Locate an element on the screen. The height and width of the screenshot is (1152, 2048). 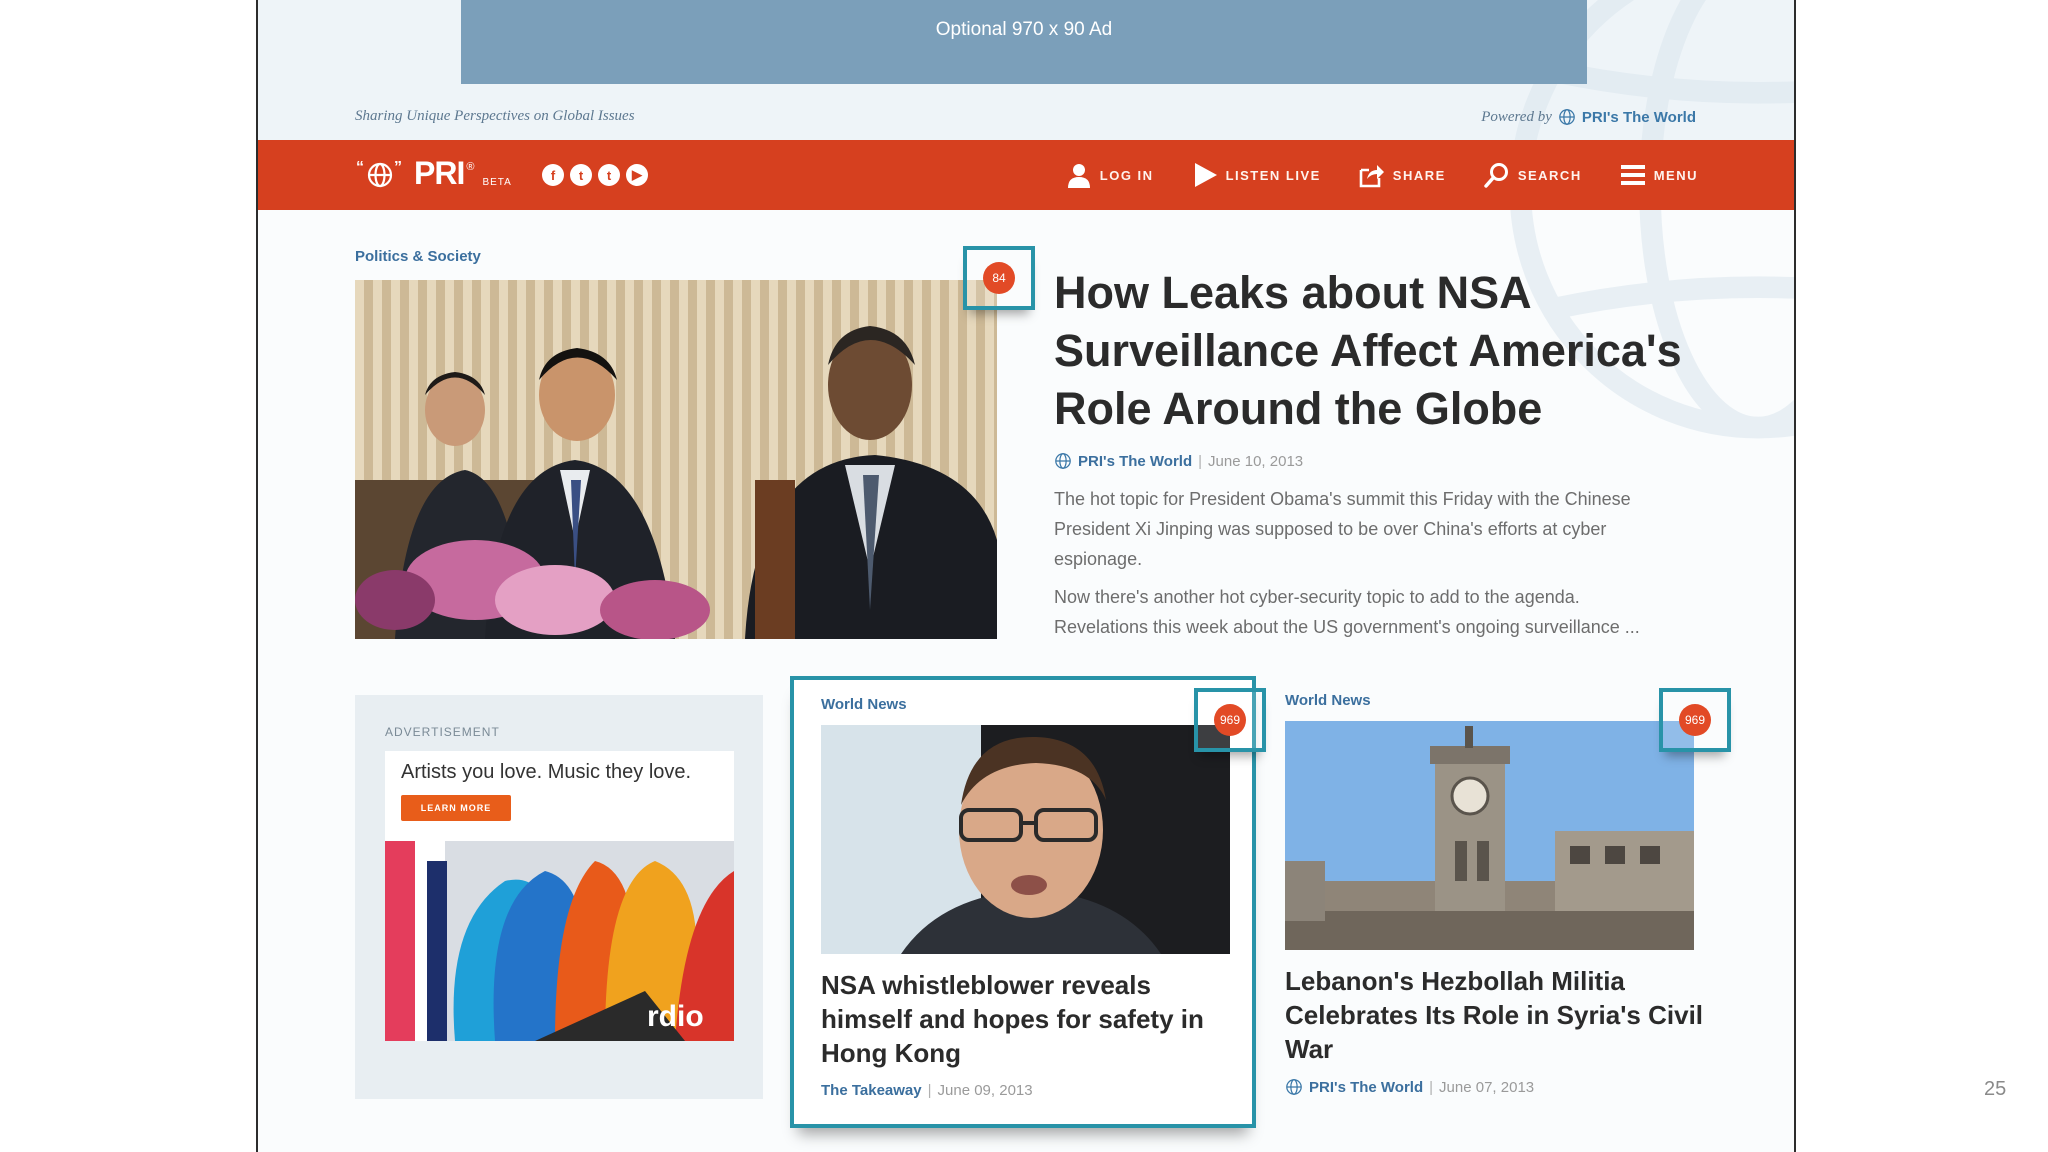
rdio-logo-text: rdio is located at coordinates (675, 1016).